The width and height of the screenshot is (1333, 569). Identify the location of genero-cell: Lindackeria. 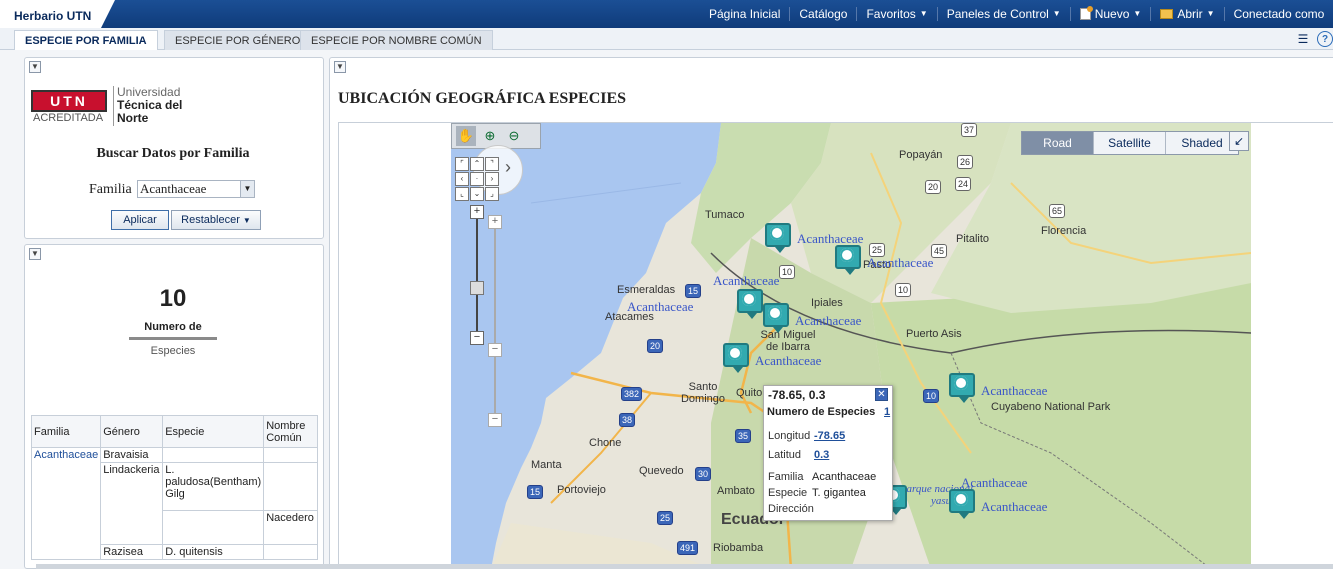
(132, 503).